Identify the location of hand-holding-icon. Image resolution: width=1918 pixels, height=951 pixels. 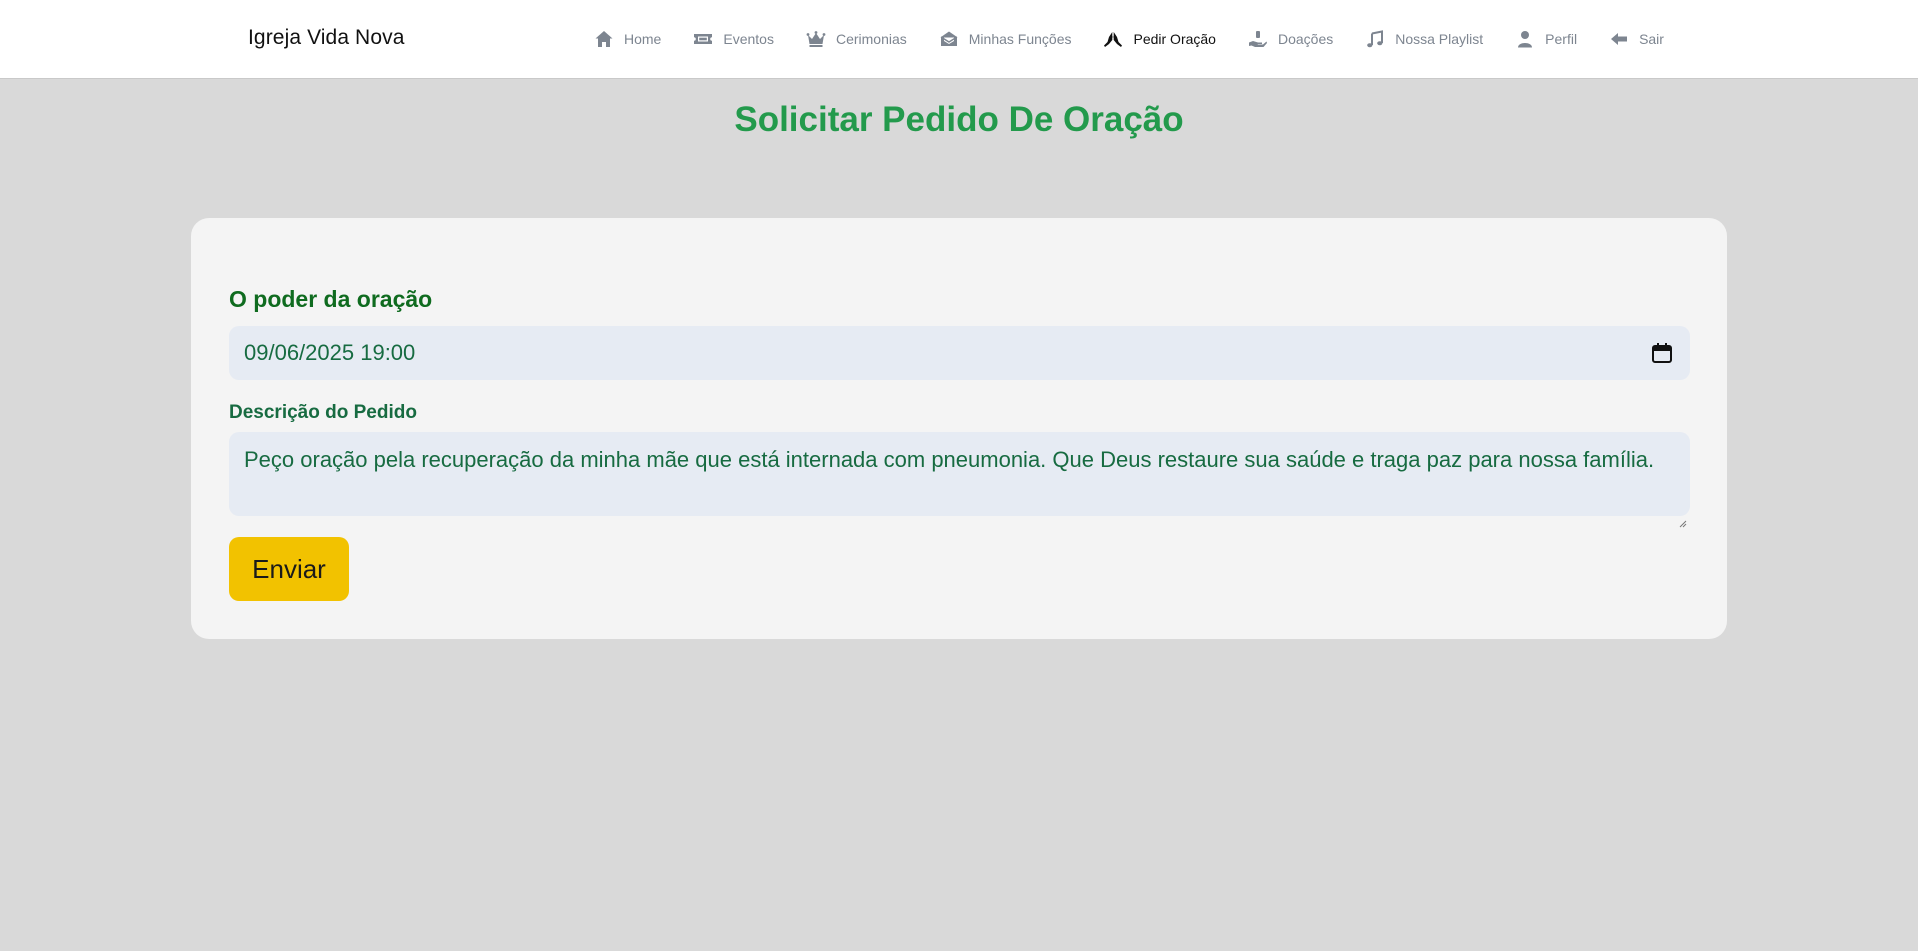
(1258, 39).